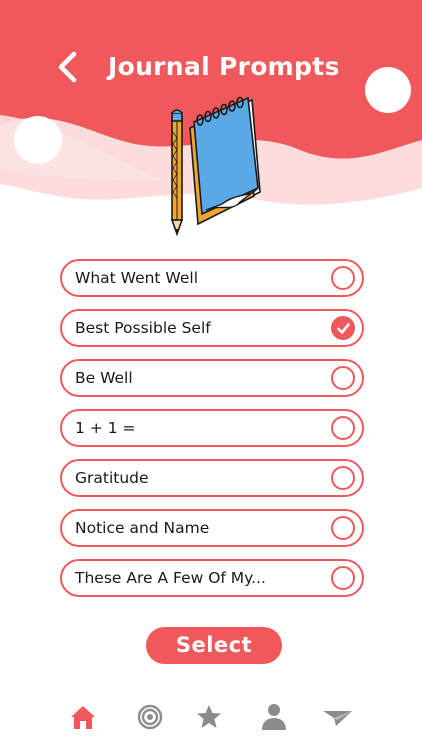 This screenshot has height=750, width=422. I want to click on decorative-circle-left, so click(38, 140).